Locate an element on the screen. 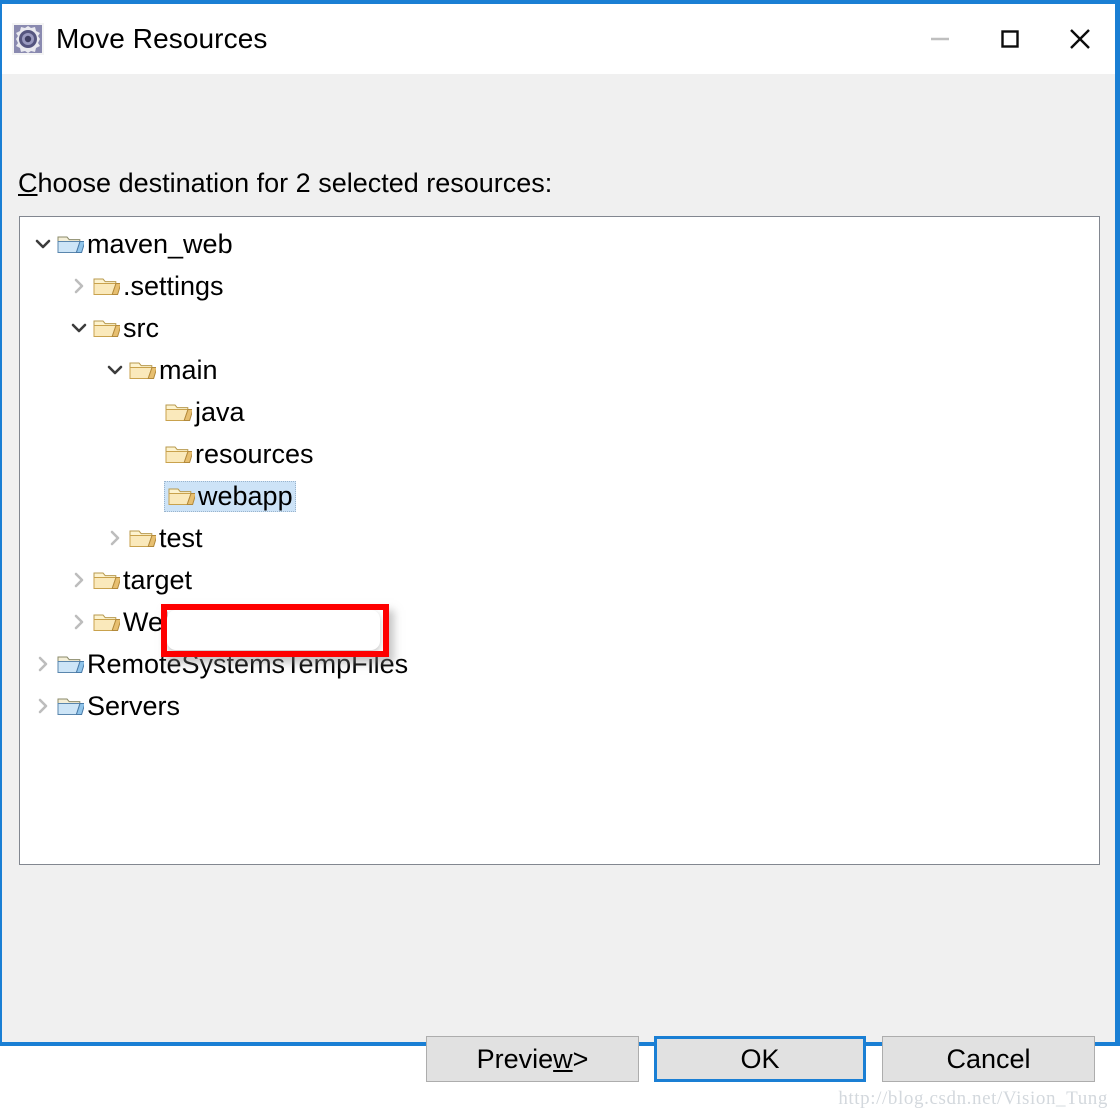  close-icon is located at coordinates (1080, 39).